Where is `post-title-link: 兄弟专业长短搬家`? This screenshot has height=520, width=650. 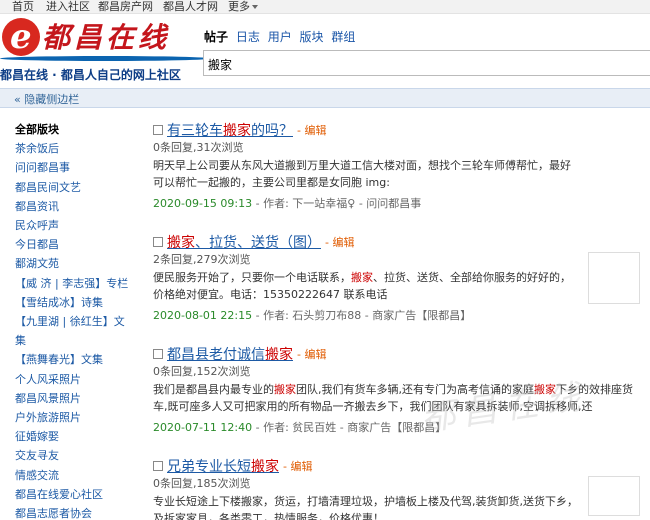
post-title-link: 兄弟专业长短搬家 is located at coordinates (223, 467).